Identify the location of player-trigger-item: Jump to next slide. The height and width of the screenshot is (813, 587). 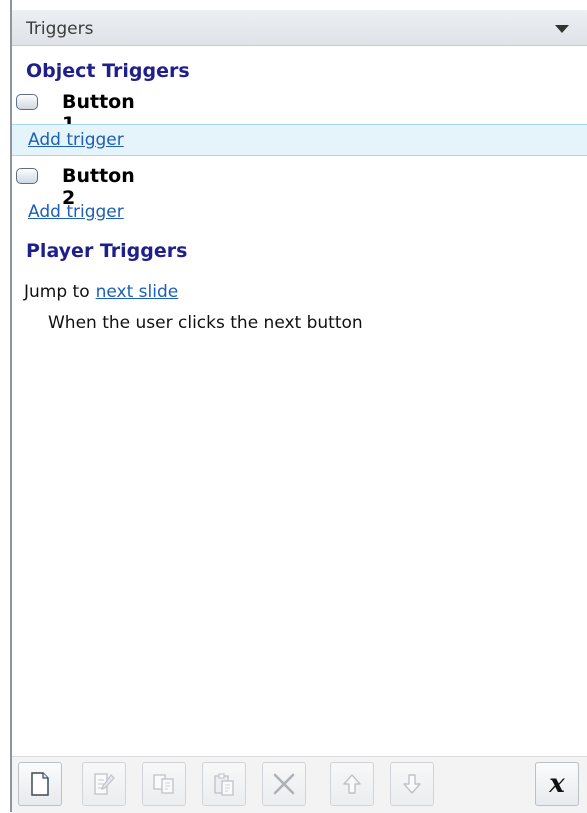
(101, 292).